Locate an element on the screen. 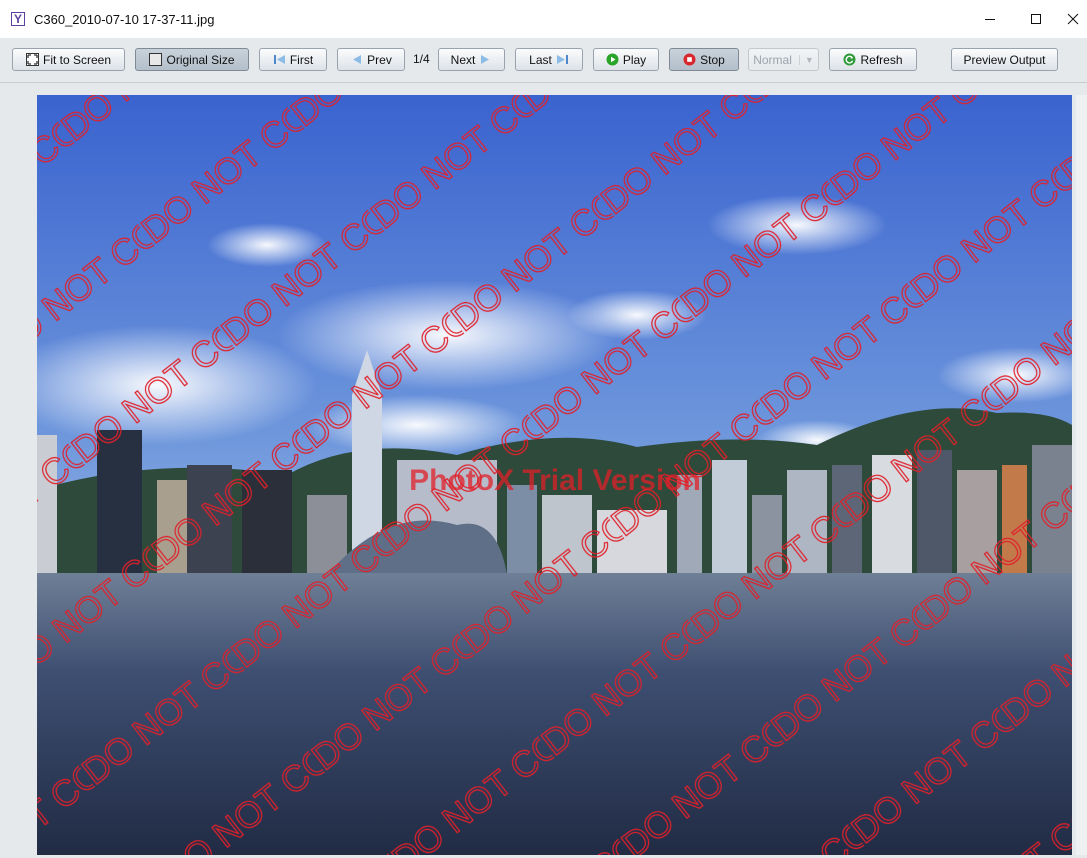 The width and height of the screenshot is (1087, 858). next-button: Next is located at coordinates (471, 59).